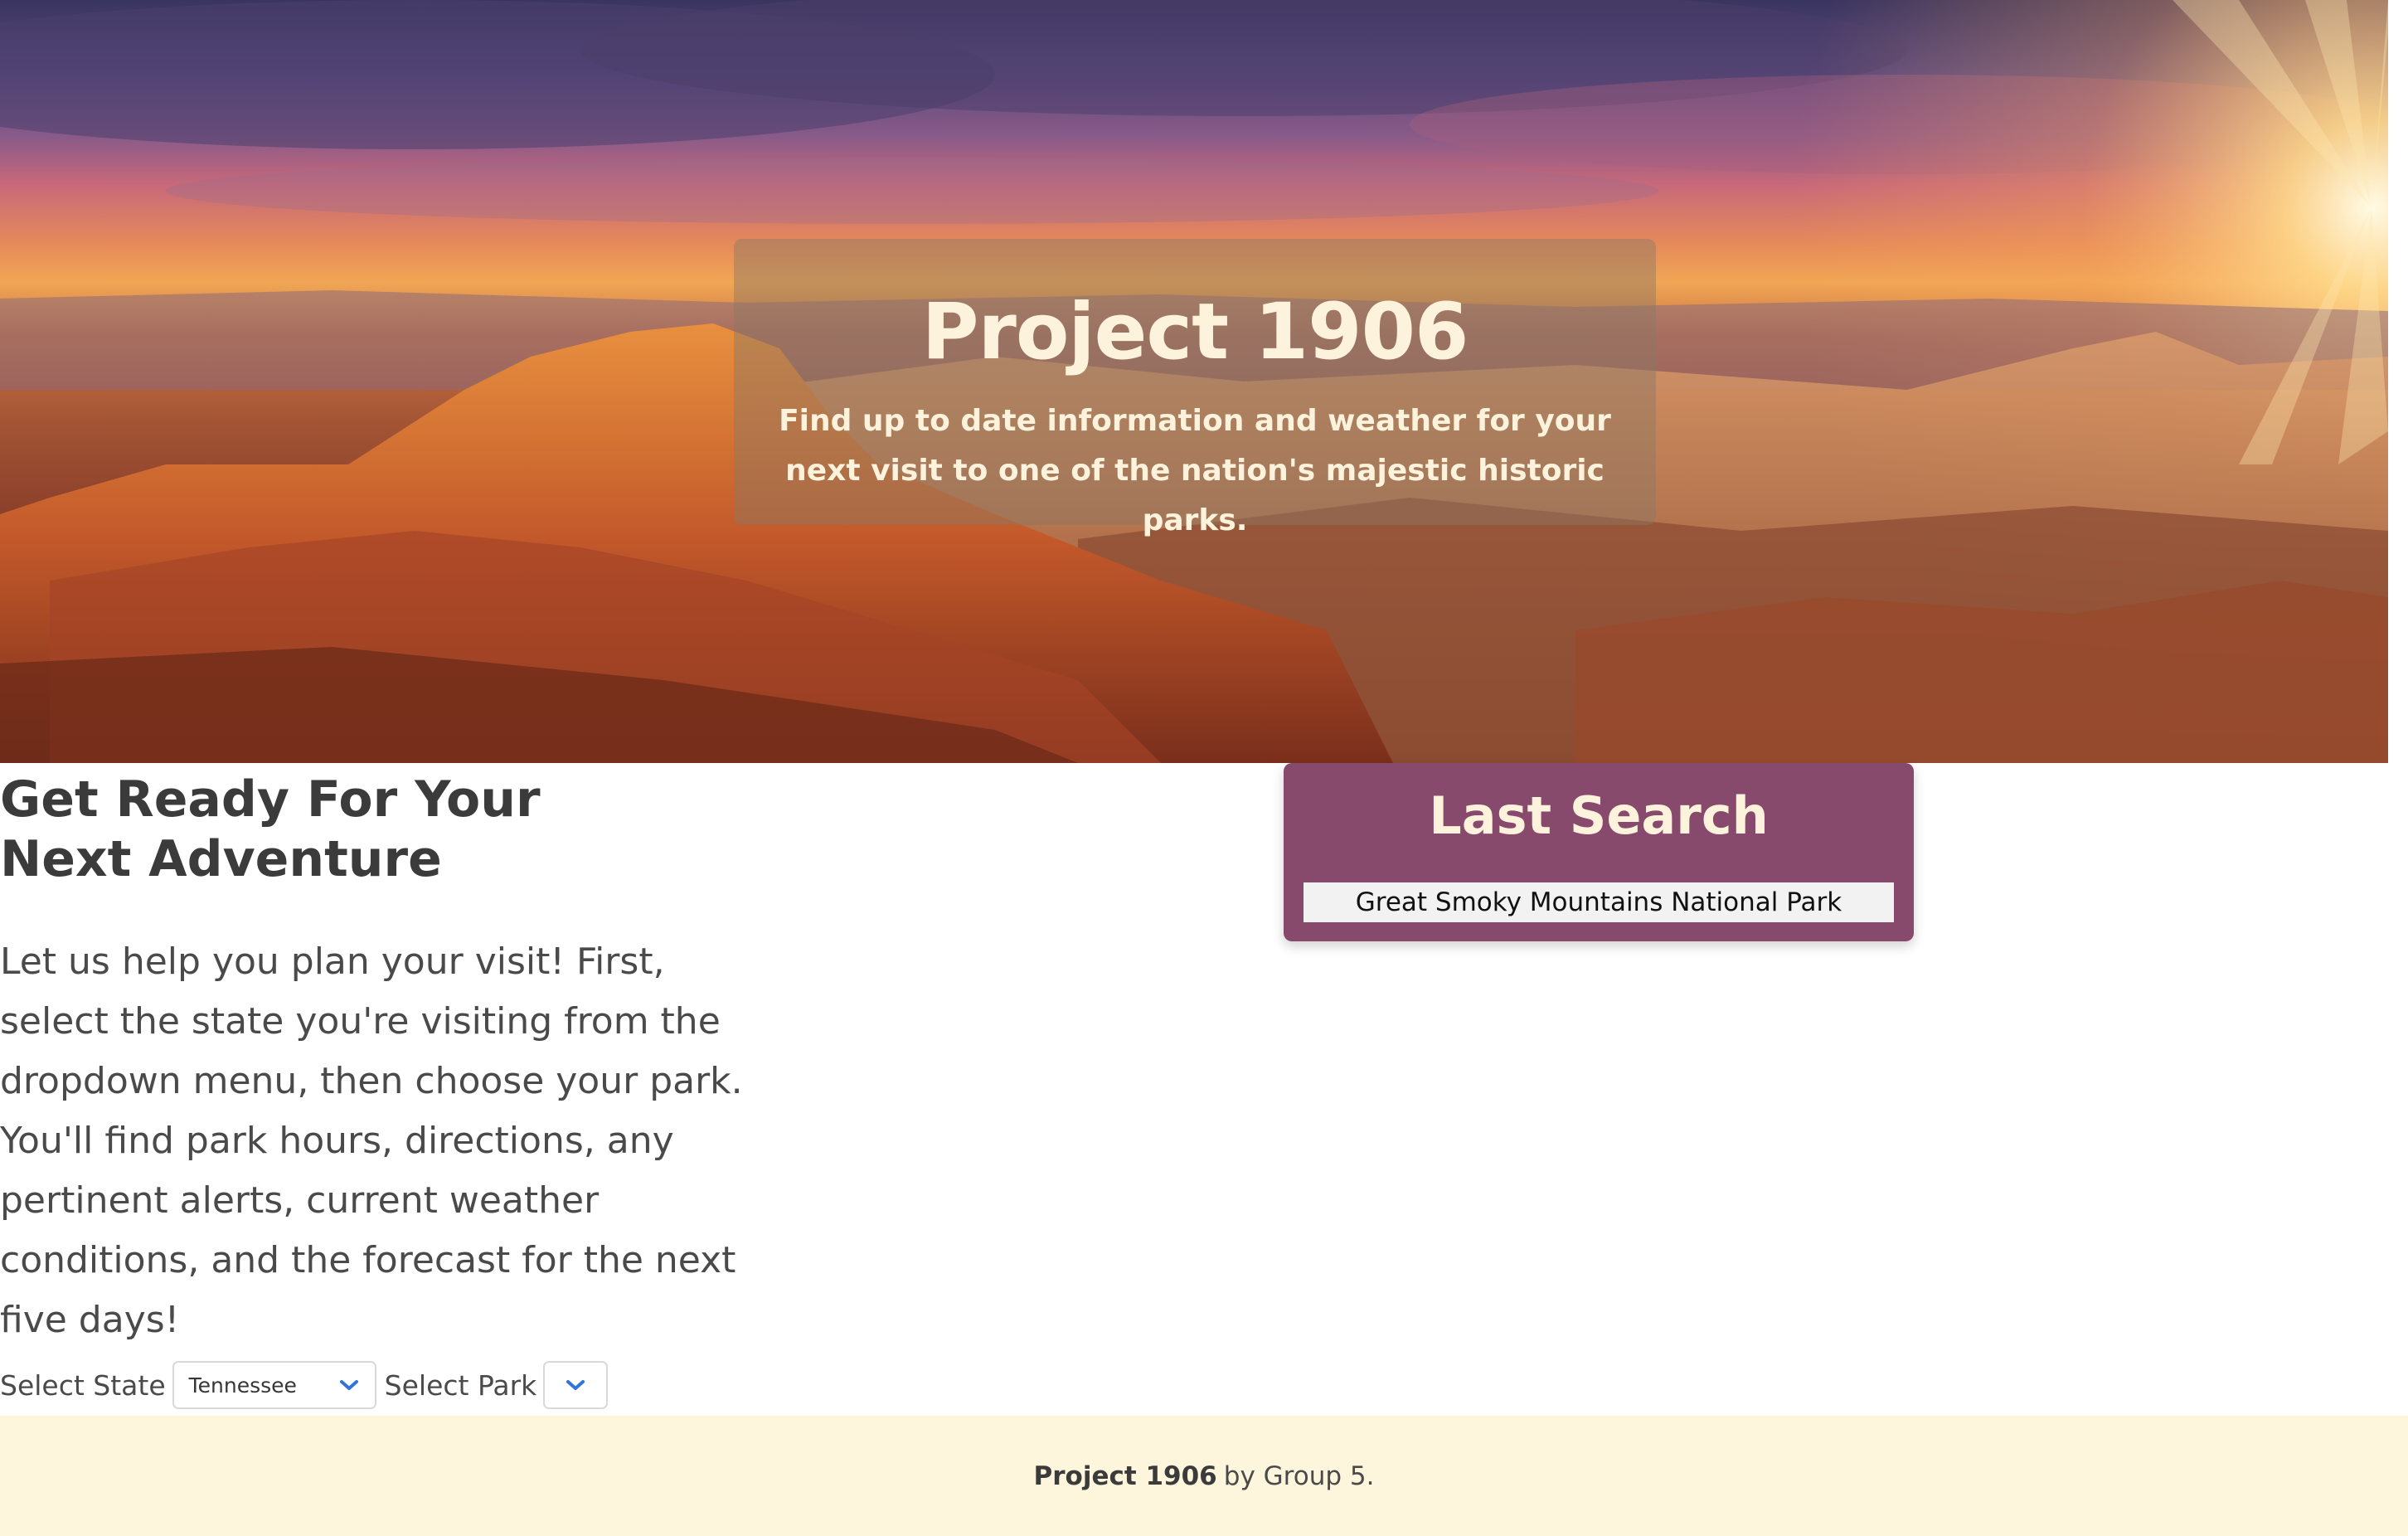 The image size is (2408, 1536). I want to click on last-search-title: Last Search, so click(1599, 816).